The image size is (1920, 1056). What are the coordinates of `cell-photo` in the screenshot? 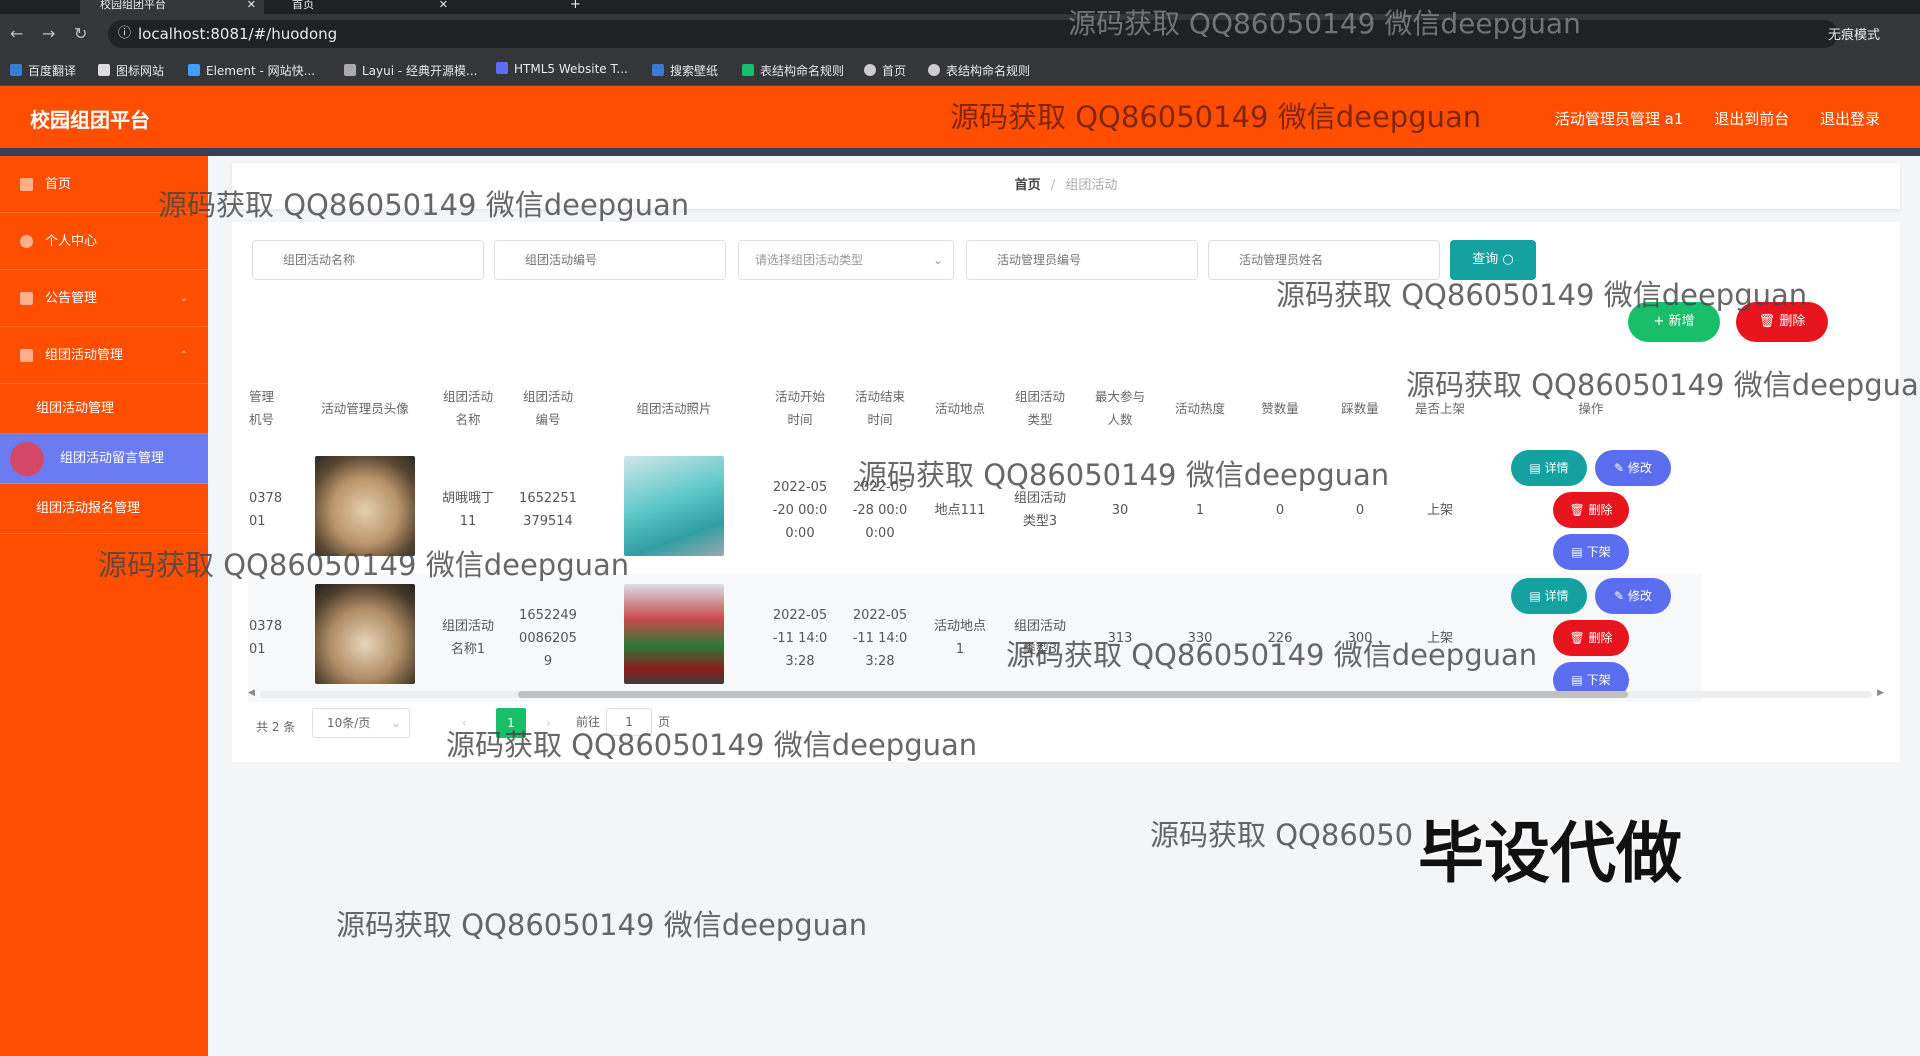 It's located at (674, 638).